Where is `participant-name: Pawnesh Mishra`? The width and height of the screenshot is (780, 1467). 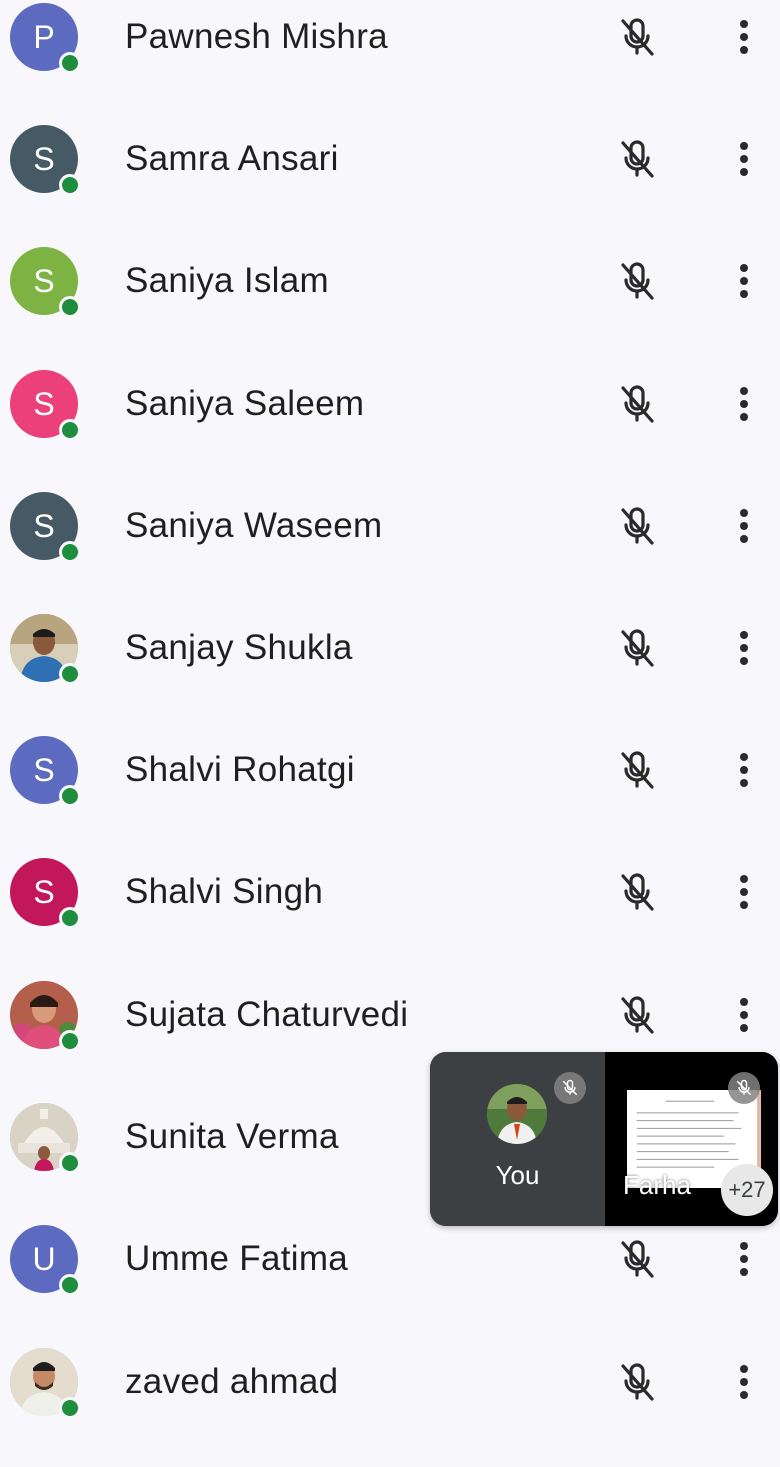
participant-name: Pawnesh Mishra is located at coordinates (256, 36).